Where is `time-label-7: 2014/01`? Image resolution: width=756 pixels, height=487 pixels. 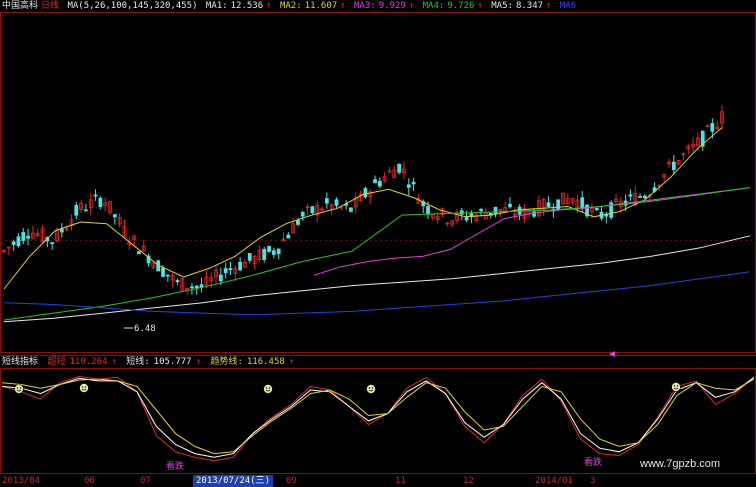
time-label-7: 2014/01 is located at coordinates (554, 481).